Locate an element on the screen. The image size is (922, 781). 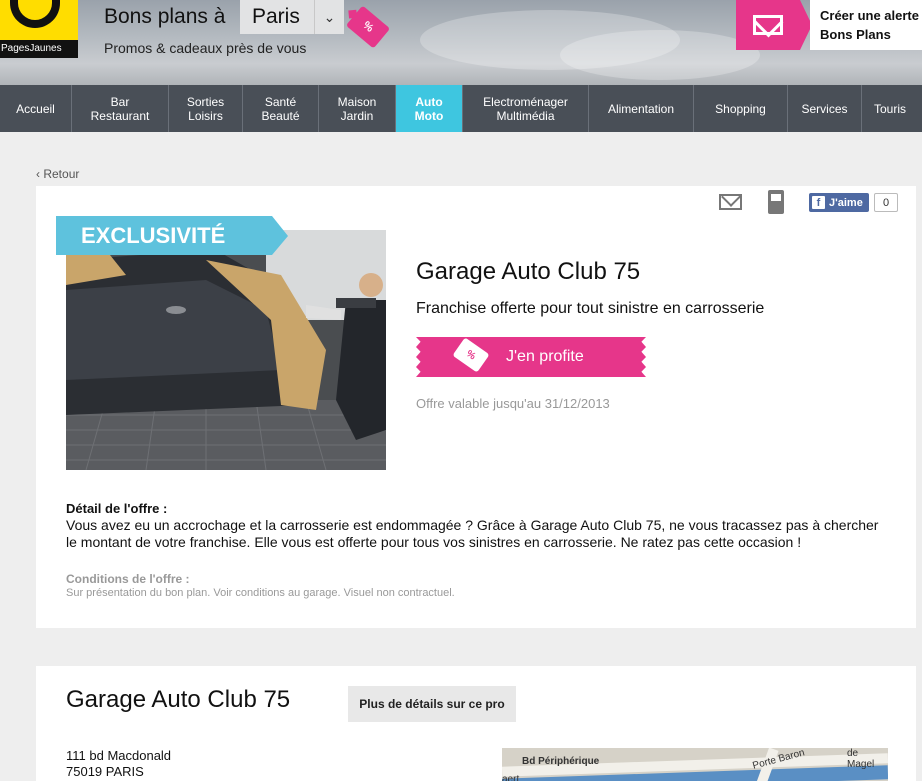
offer-detail-heading: Détail de l'offre : is located at coordinates (117, 508).